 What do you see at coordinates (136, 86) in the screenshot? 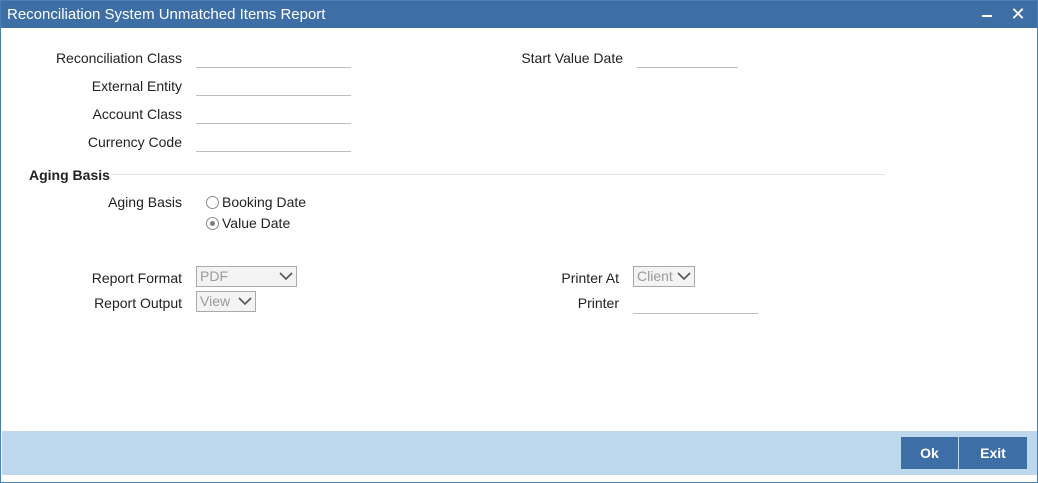
I see `external-entity-label: External Entity` at bounding box center [136, 86].